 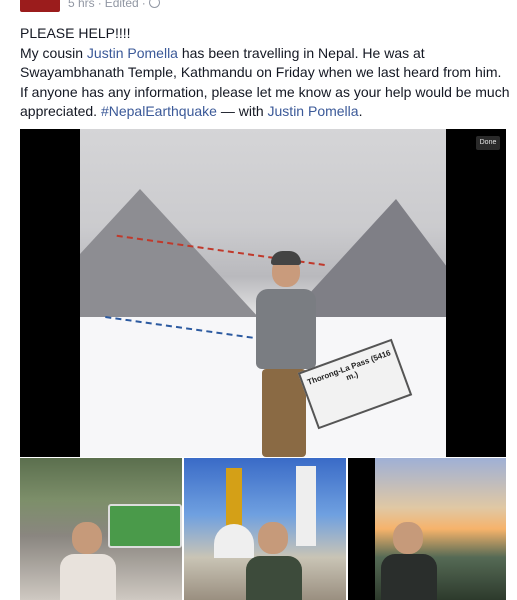 I want to click on thumbnail-bus-photo, so click(x=101, y=529).